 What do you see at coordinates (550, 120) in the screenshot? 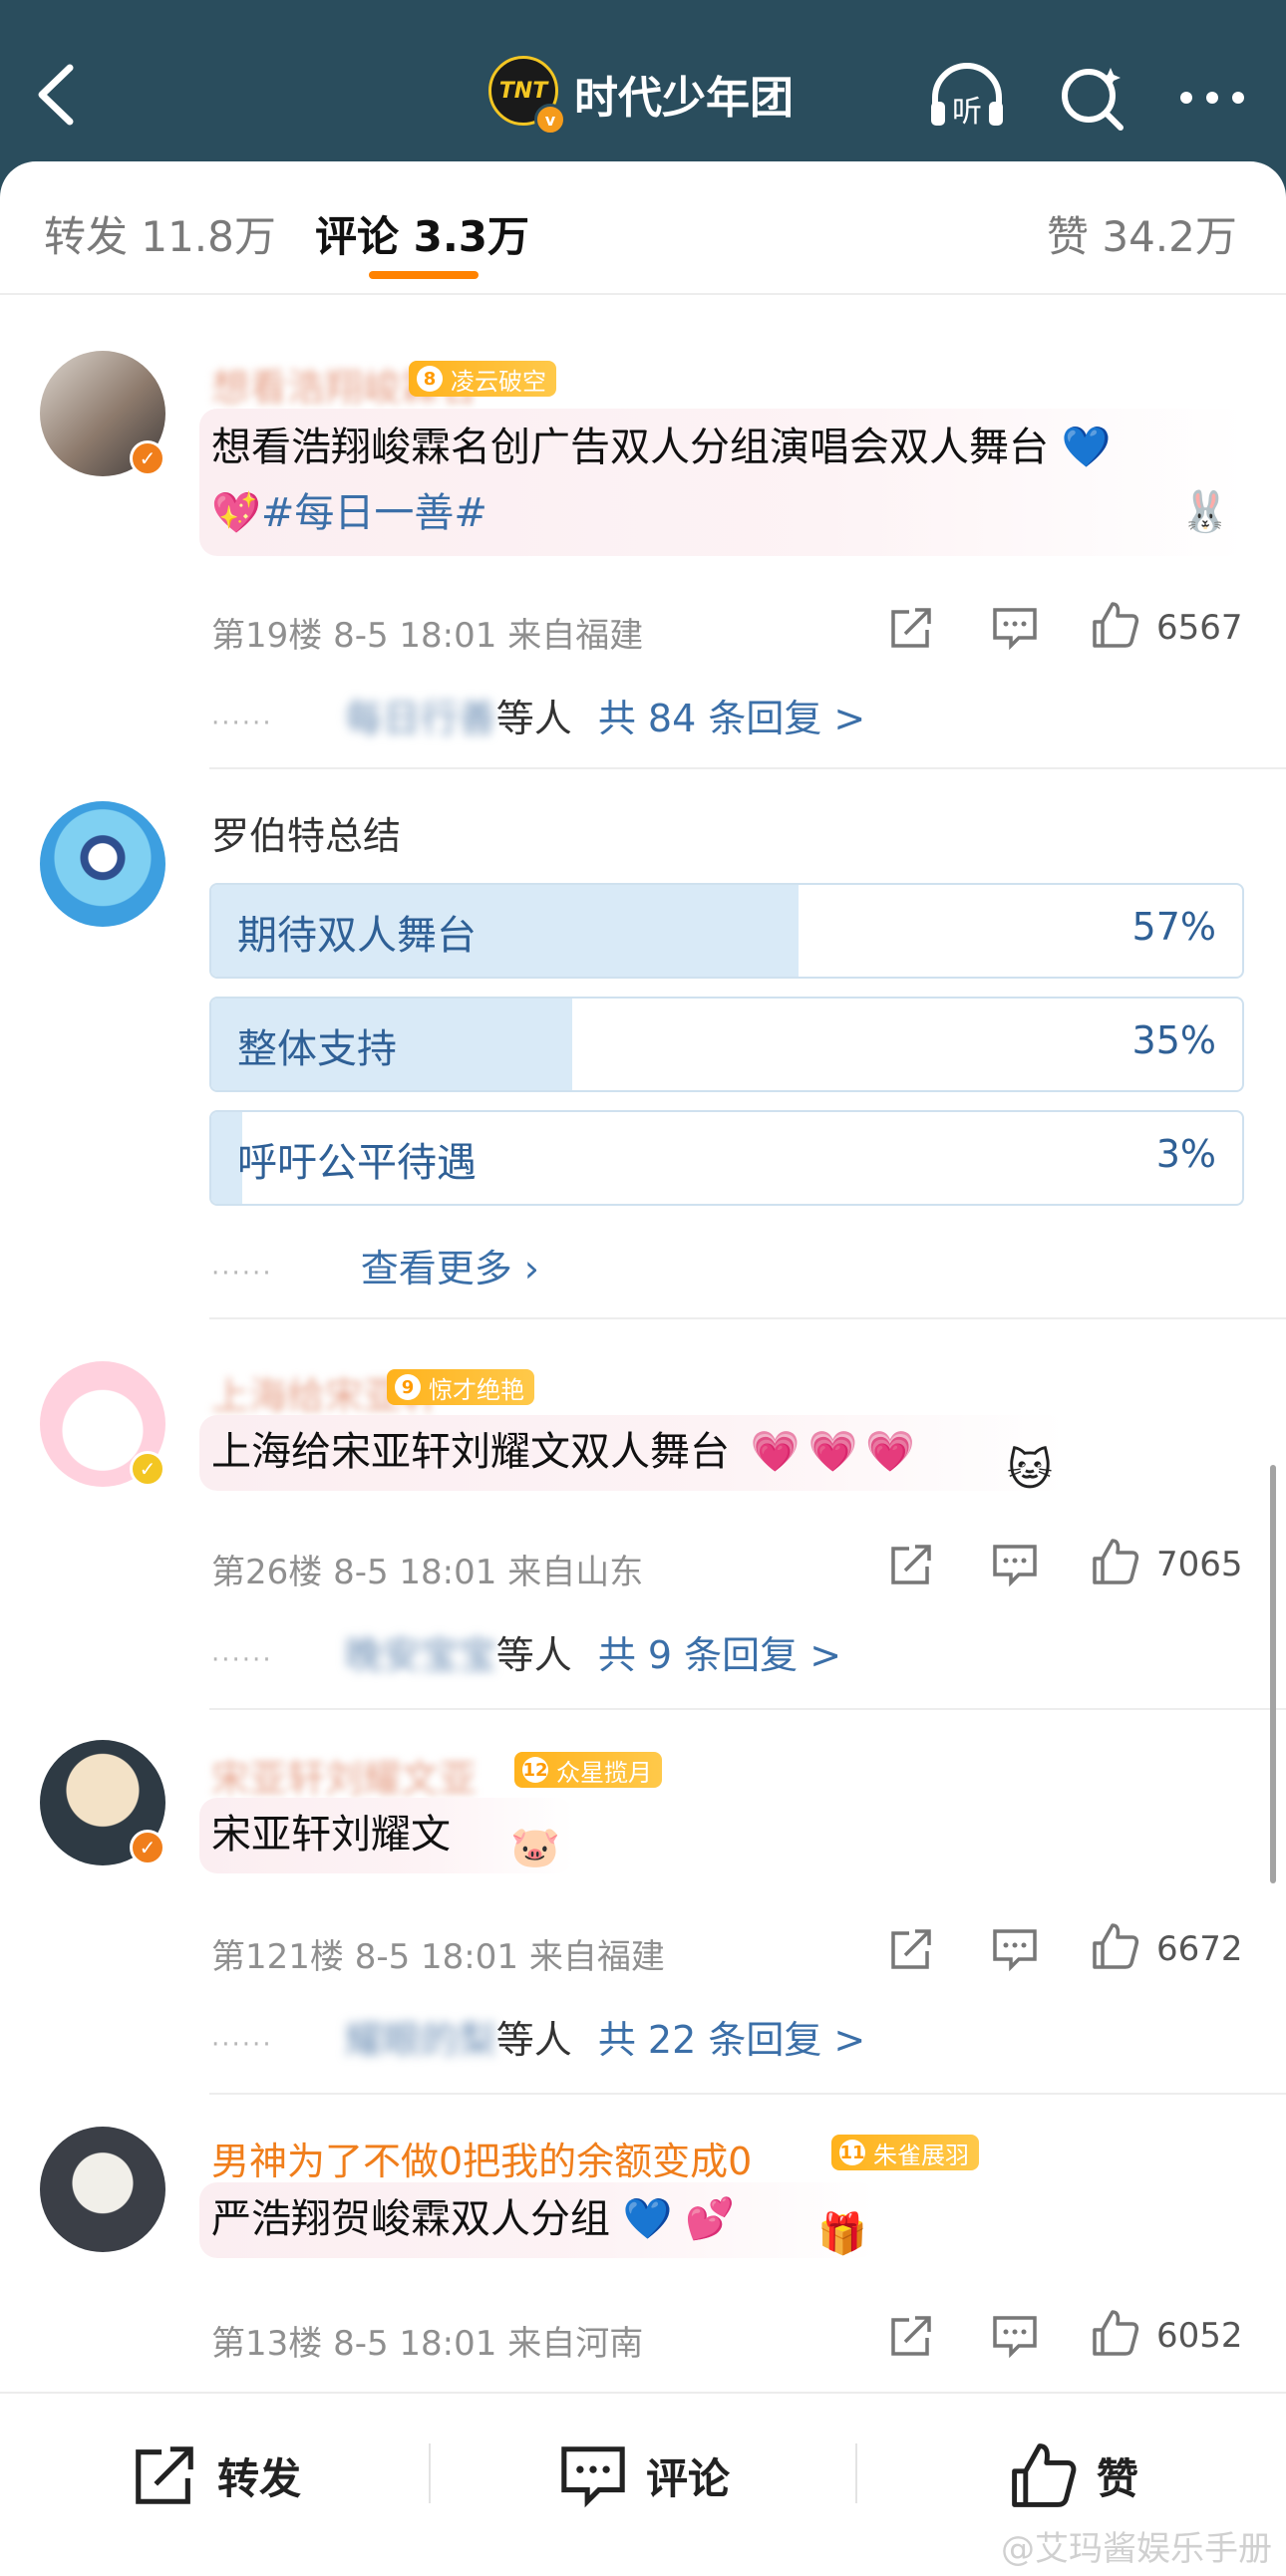
I see `verified-badge-icon: v` at bounding box center [550, 120].